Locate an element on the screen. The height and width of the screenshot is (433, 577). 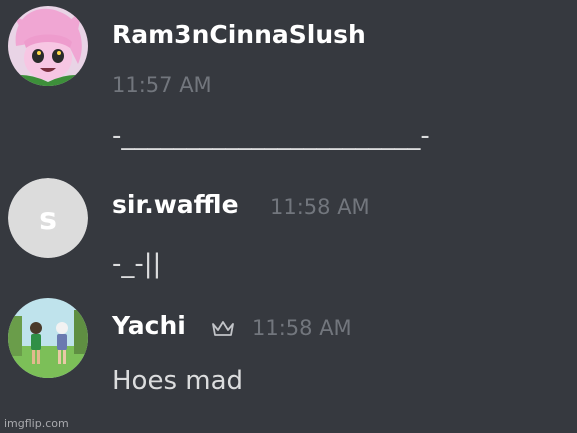
message-author: Yachi is located at coordinates (149, 326).